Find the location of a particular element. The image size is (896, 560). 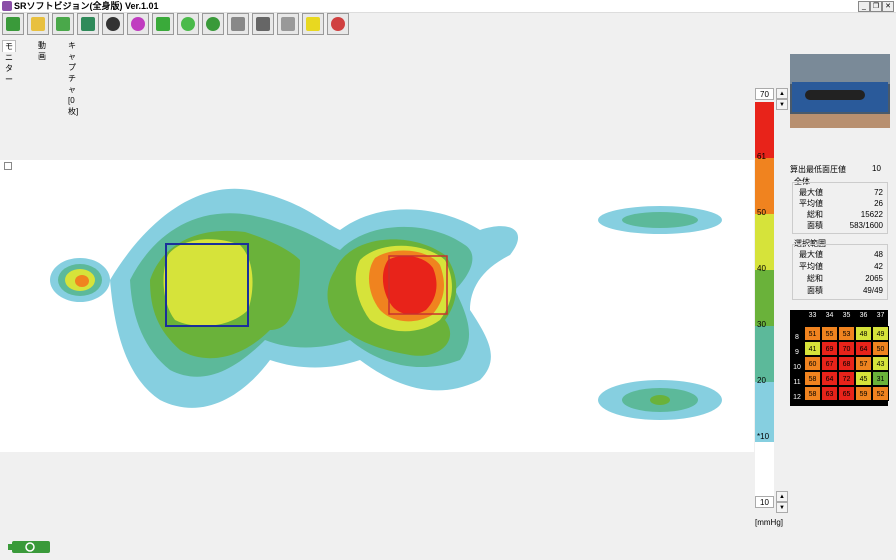

selection-avg-label: 平均値 is located at coordinates (811, 266).